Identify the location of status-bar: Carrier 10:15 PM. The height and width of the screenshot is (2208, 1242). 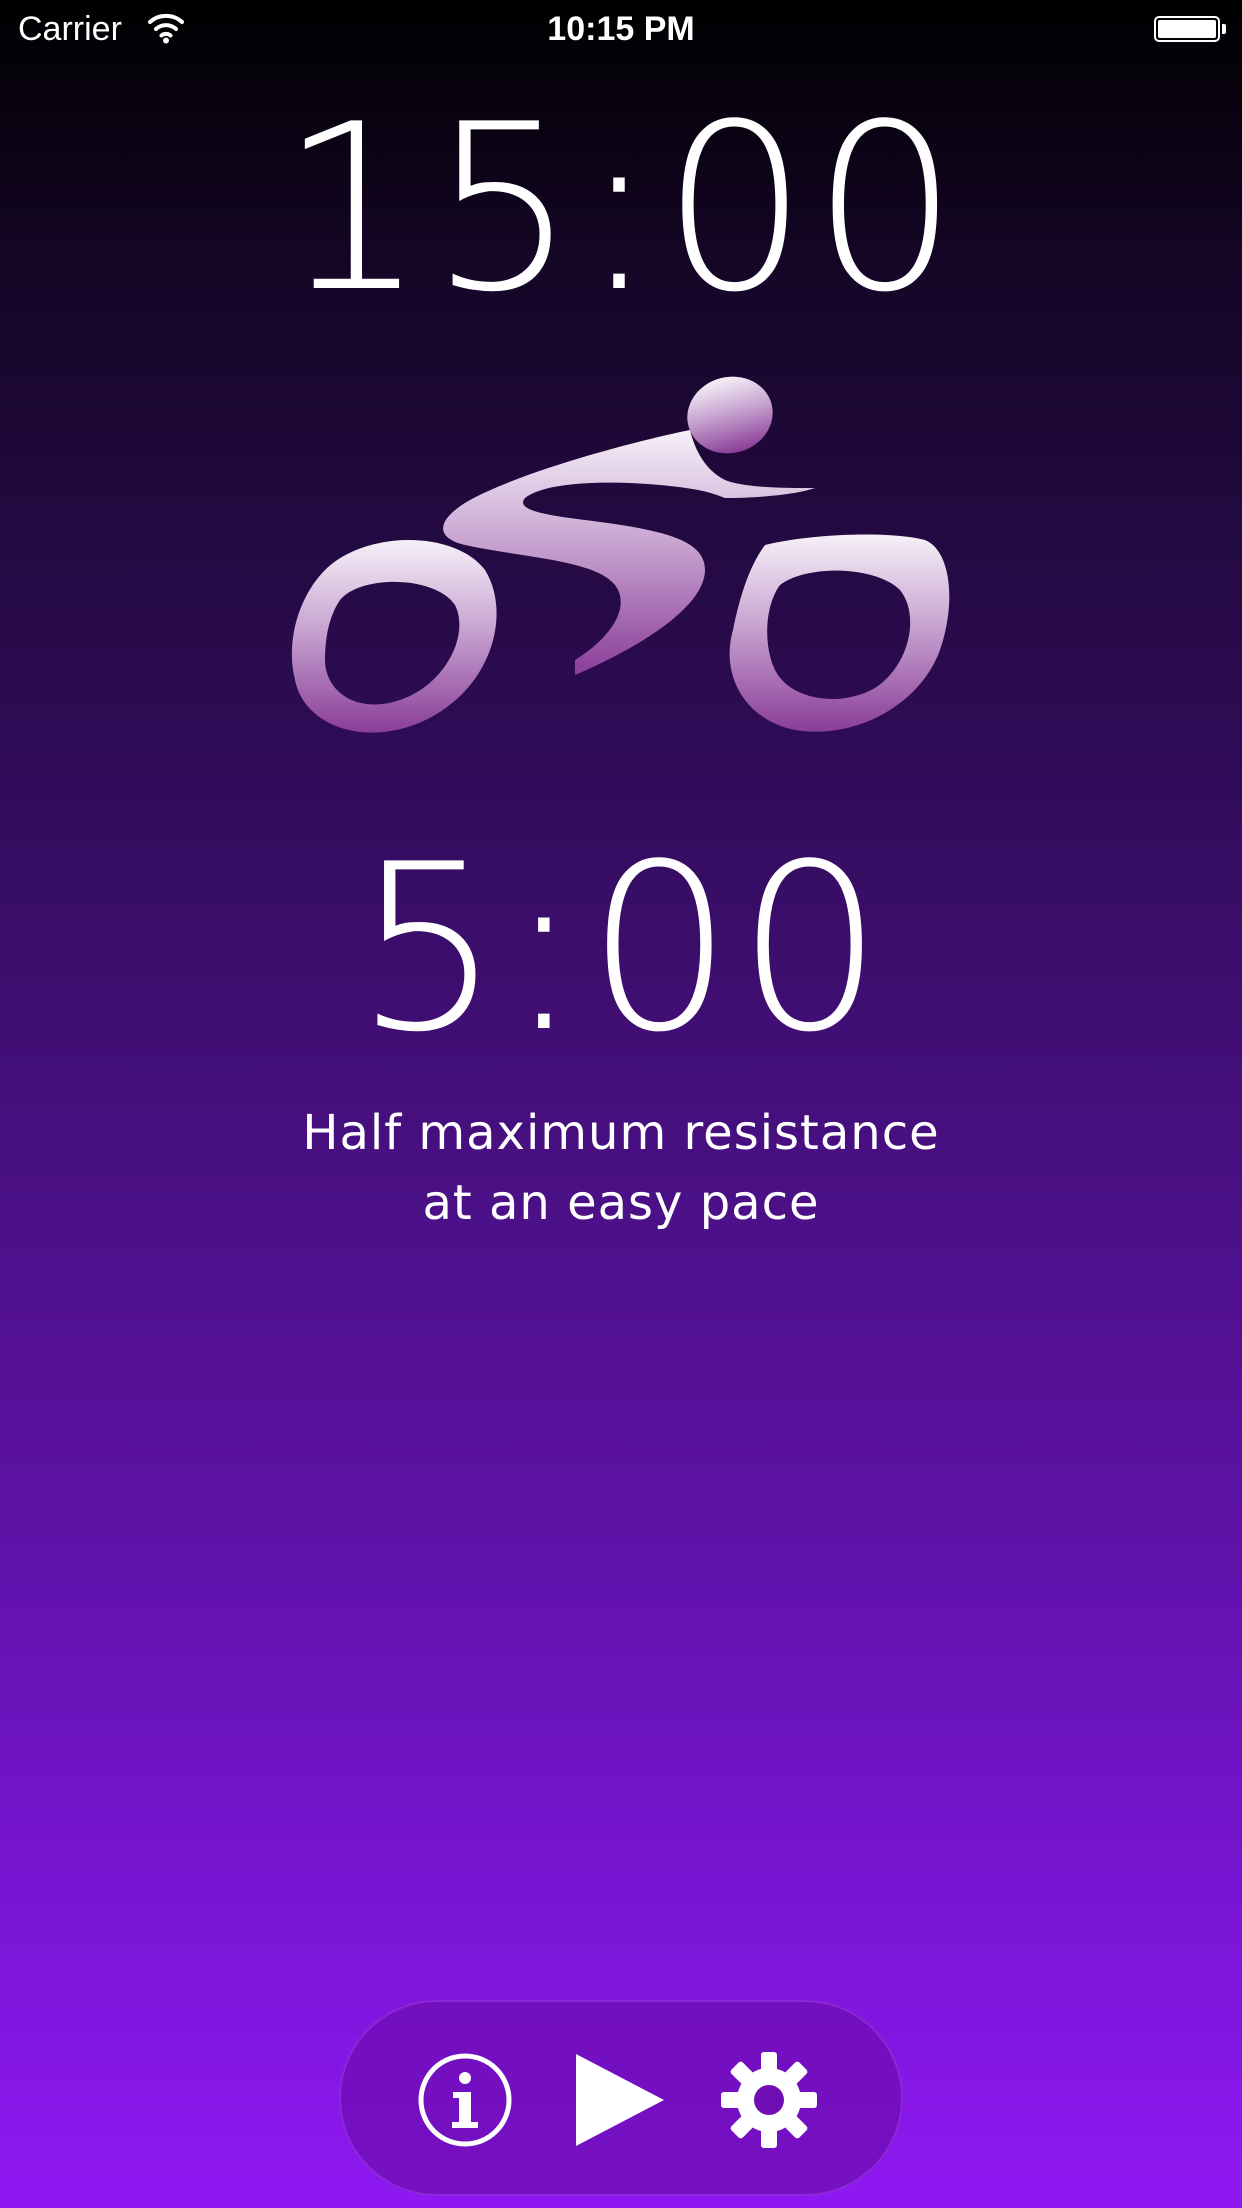
(621, 30).